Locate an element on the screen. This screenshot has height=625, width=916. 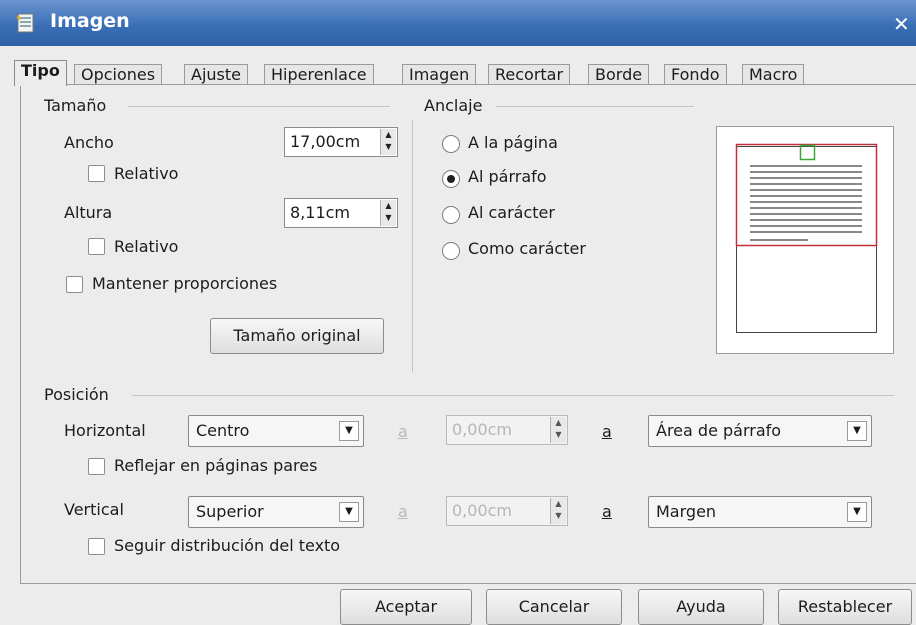
window-title: Imagen is located at coordinates (90, 21).